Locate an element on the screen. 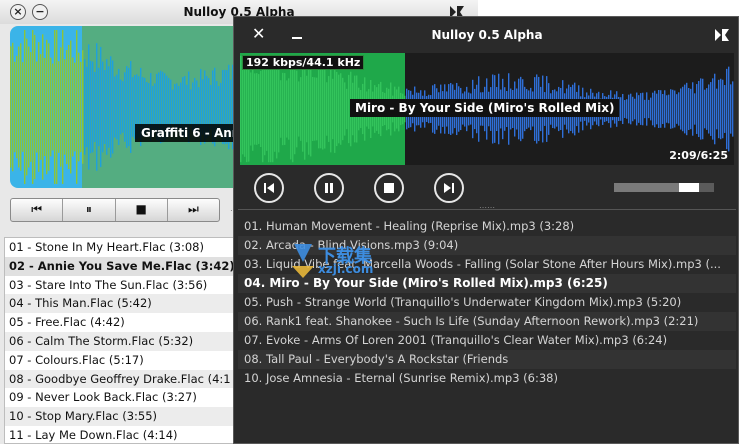 The height and width of the screenshot is (444, 739). playback-controls: ⏮ ⏸ ■ ⏭ is located at coordinates (115, 210).